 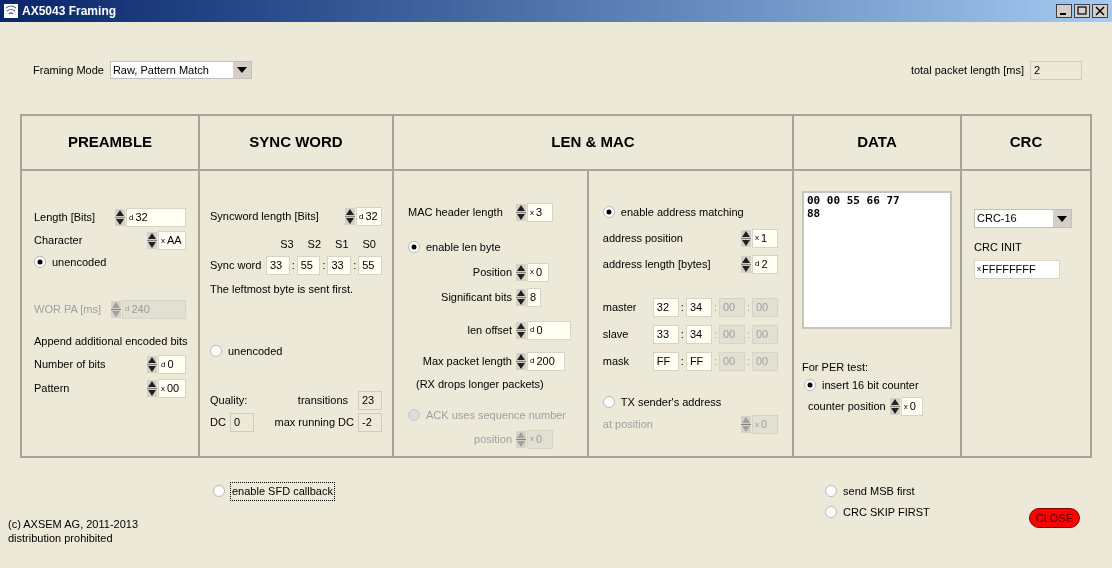 What do you see at coordinates (476, 297) in the screenshot?
I see `field-label: Significant bits` at bounding box center [476, 297].